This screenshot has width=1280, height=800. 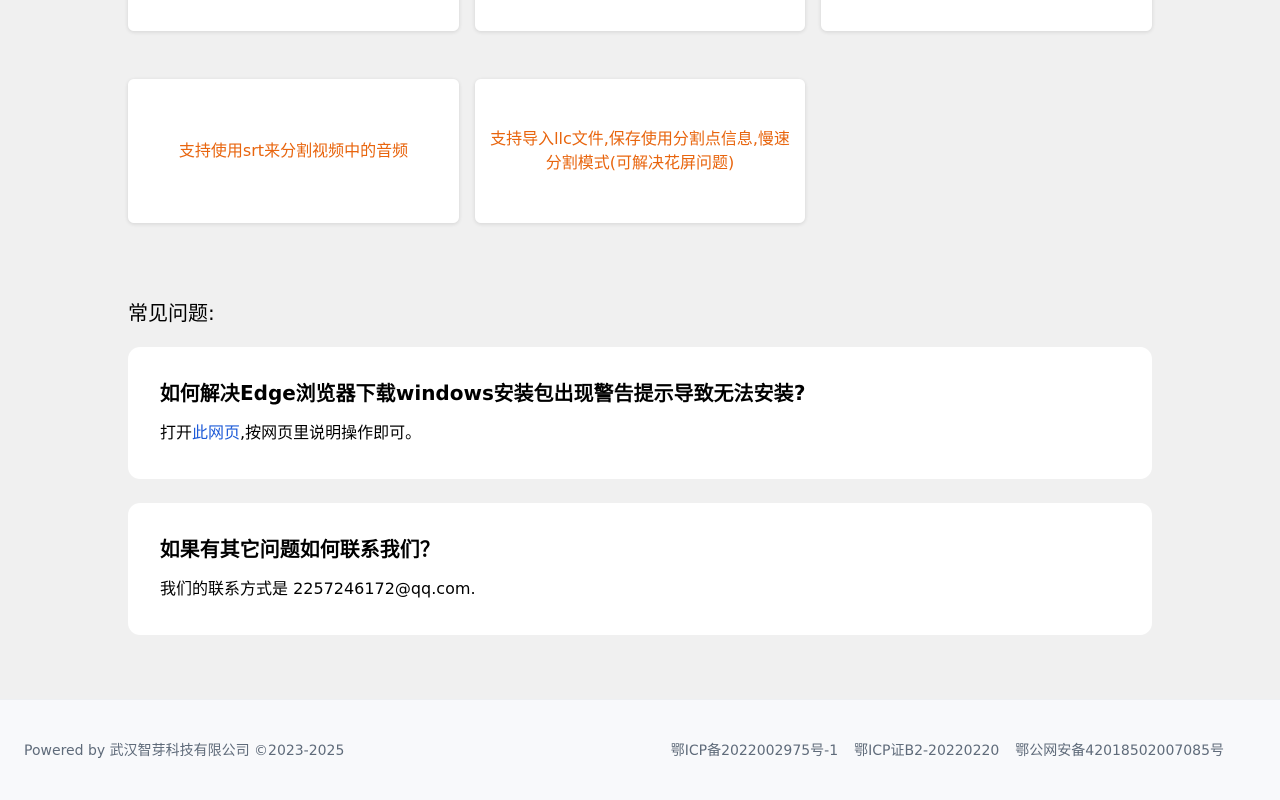 I want to click on feature-text: 支持导入llc文件,保存使用分割点信息,慢速分割模式(可解决花屏问题), so click(x=640, y=150).